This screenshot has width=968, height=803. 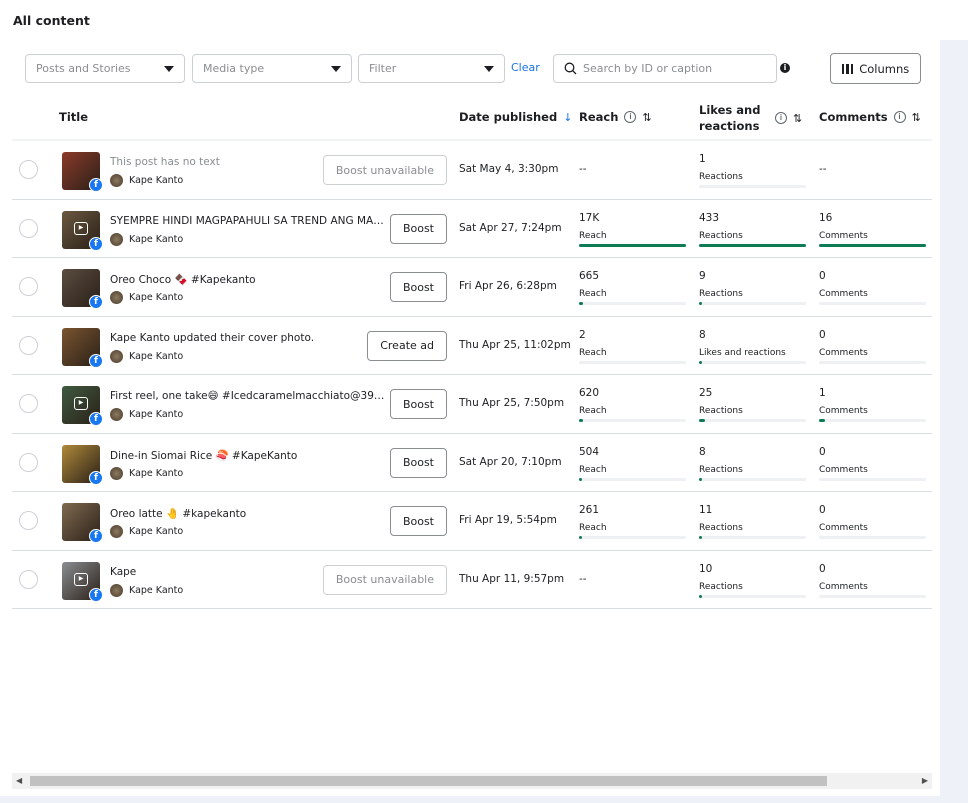 What do you see at coordinates (853, 117) in the screenshot?
I see `header-comments-label: Comments` at bounding box center [853, 117].